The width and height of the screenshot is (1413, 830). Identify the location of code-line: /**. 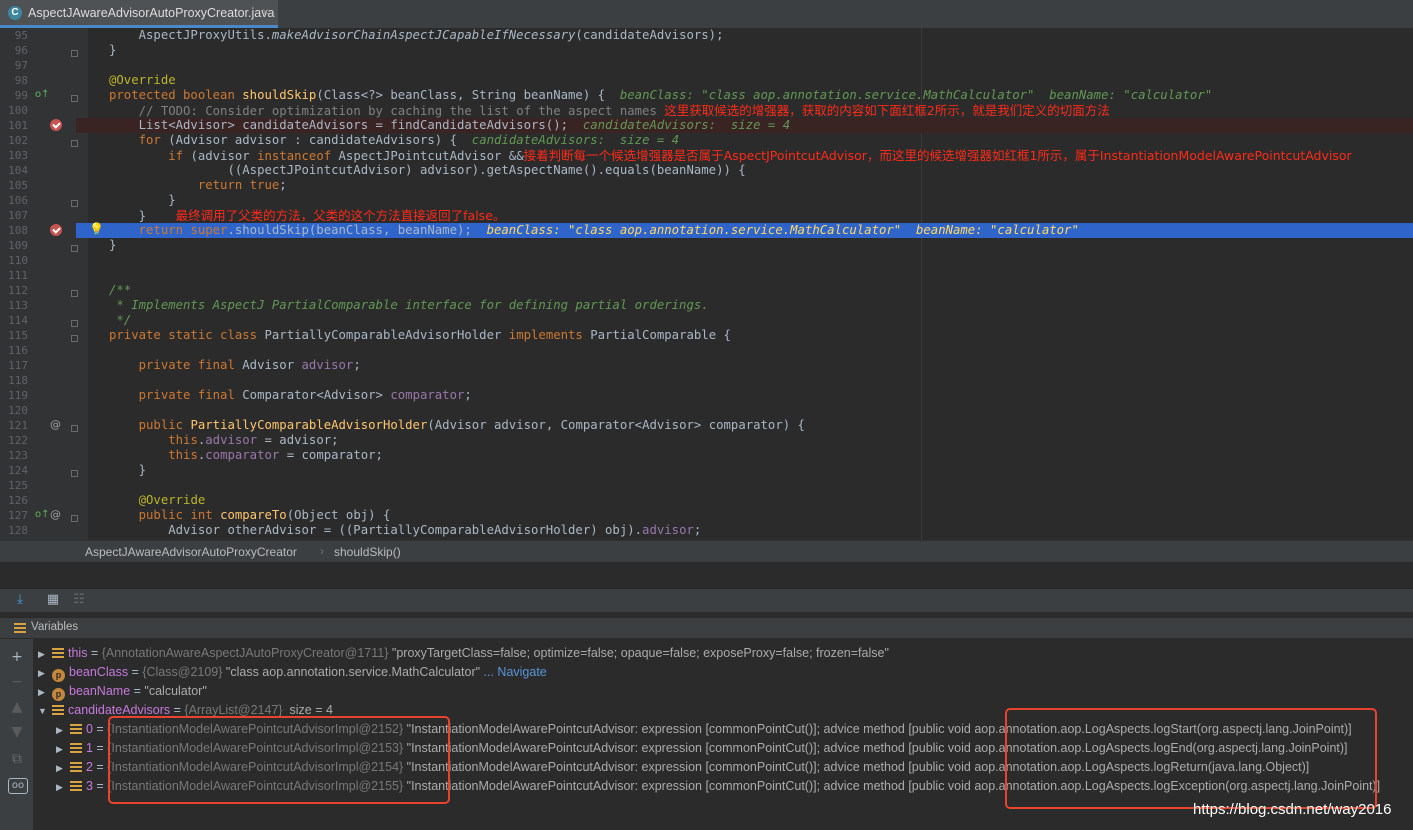
(120, 290).